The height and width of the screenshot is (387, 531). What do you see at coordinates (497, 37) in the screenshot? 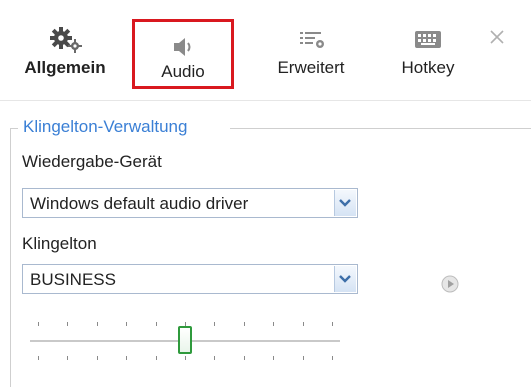
I see `close-icon` at bounding box center [497, 37].